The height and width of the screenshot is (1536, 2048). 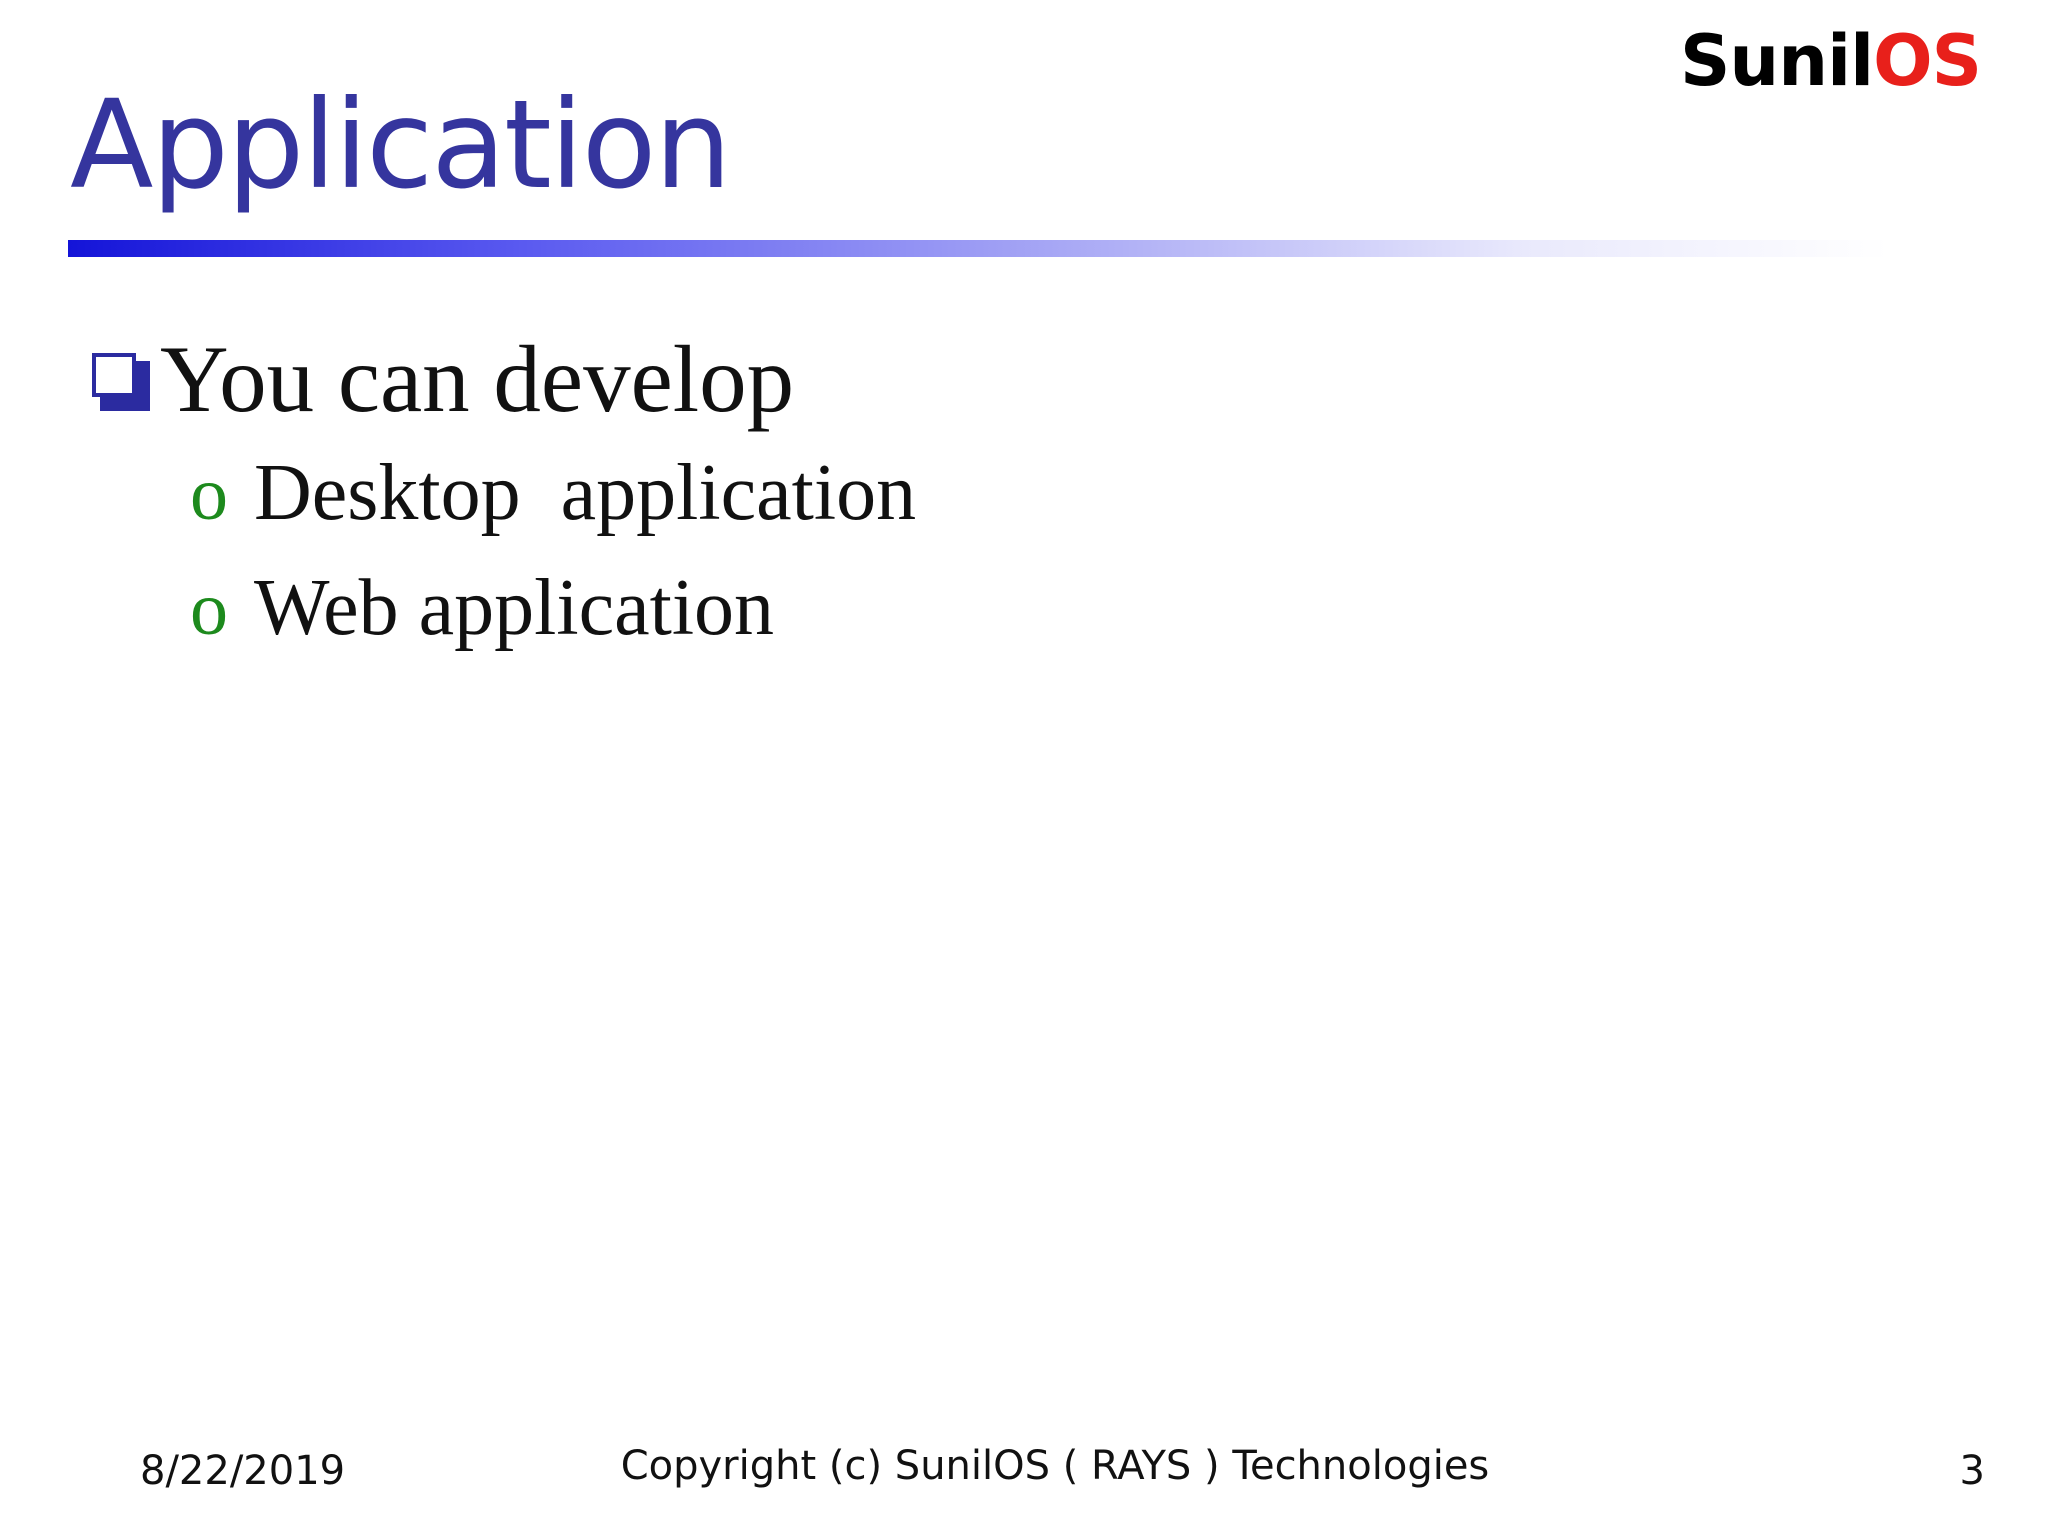 I want to click on main-bullet: You can develop, so click(x=443, y=379).